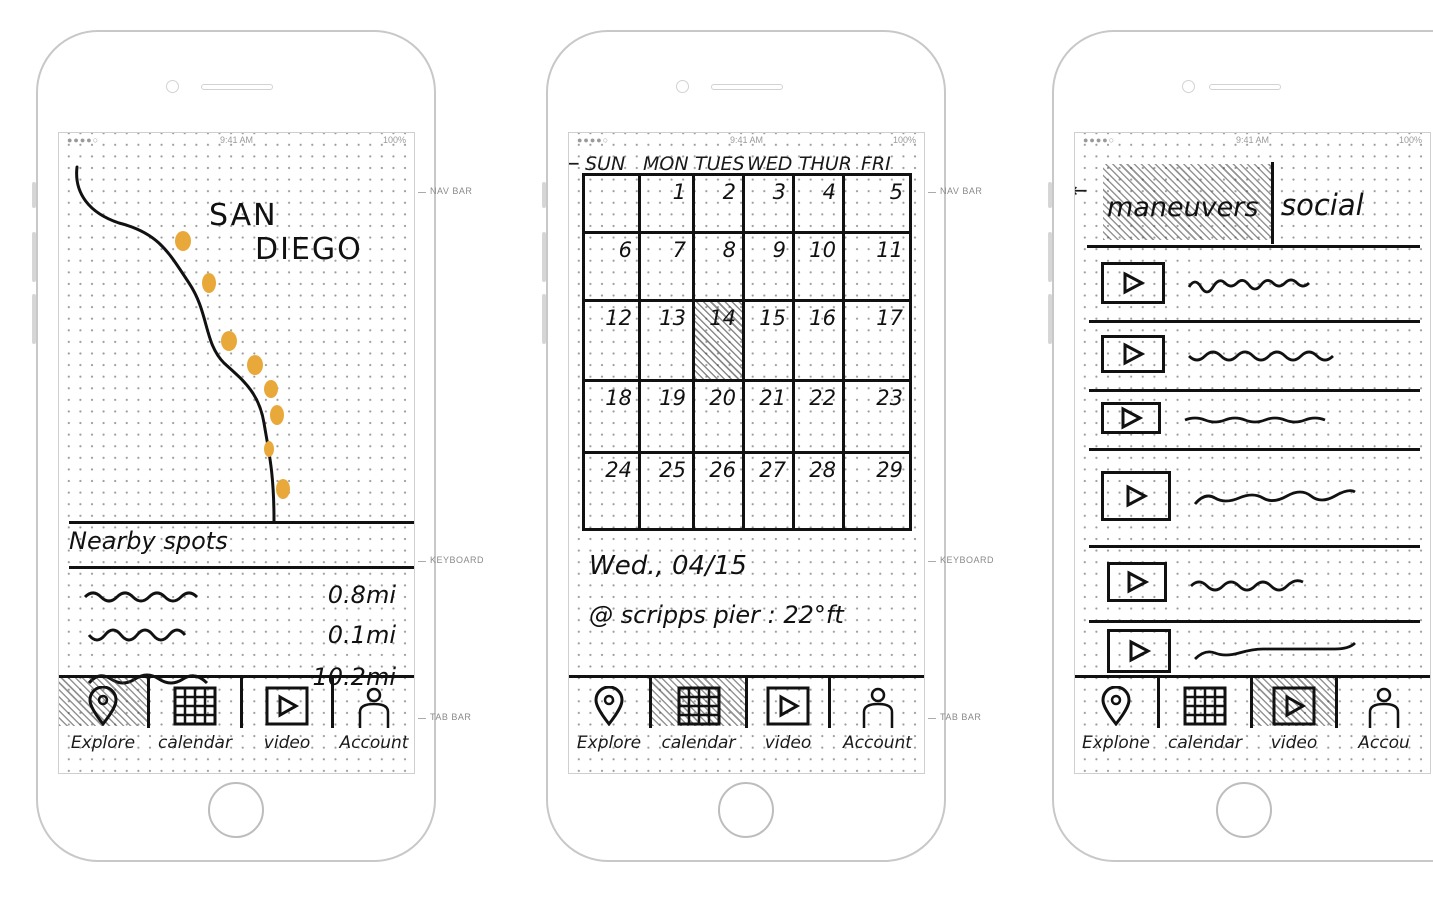 This screenshot has width=1433, height=909. I want to click on map-area: SAN DIEGO, so click(236, 337).